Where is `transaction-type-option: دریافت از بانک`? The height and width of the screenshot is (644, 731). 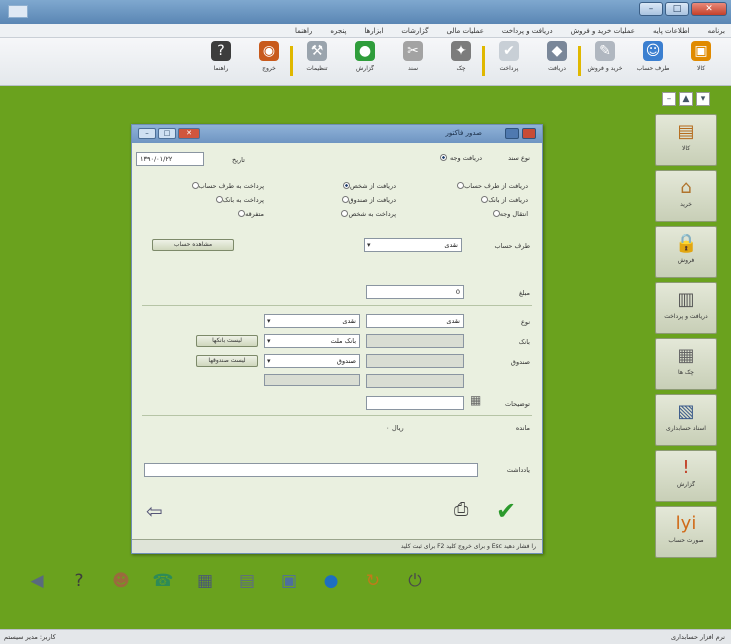 transaction-type-option: دریافت از بانک is located at coordinates (503, 199).